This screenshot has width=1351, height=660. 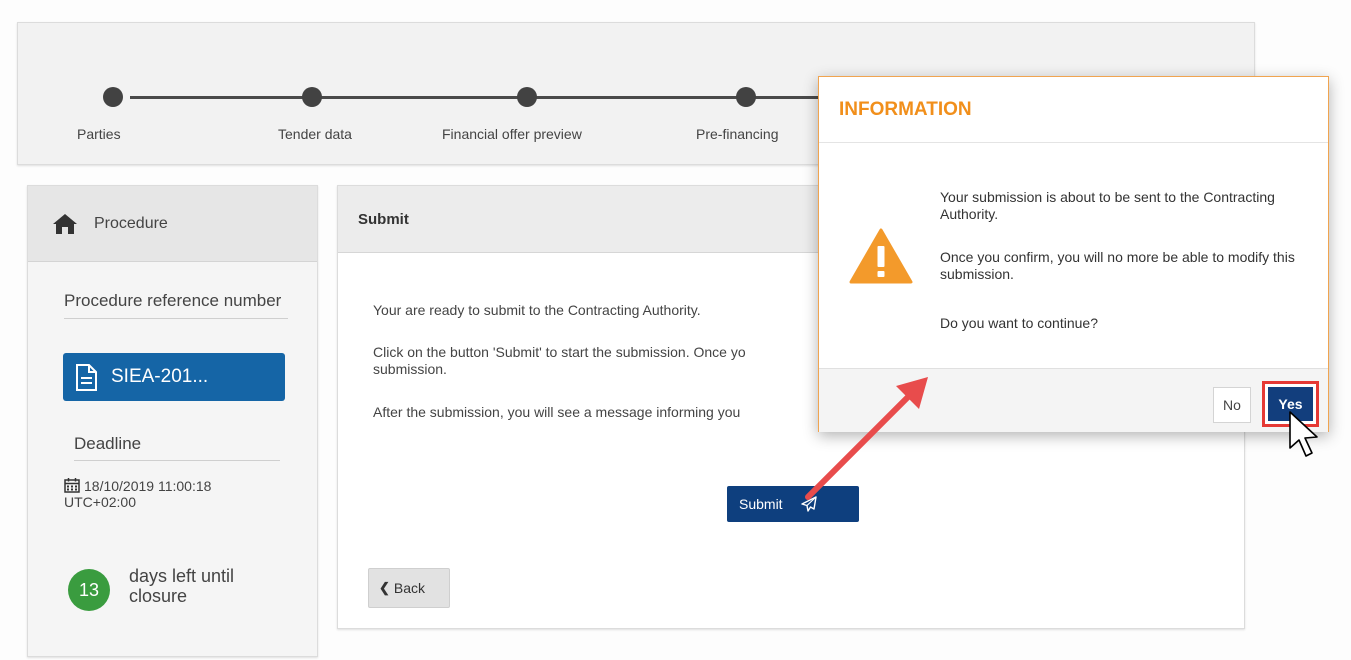 What do you see at coordinates (312, 97) in the screenshot?
I see `step-dot-tender-data` at bounding box center [312, 97].